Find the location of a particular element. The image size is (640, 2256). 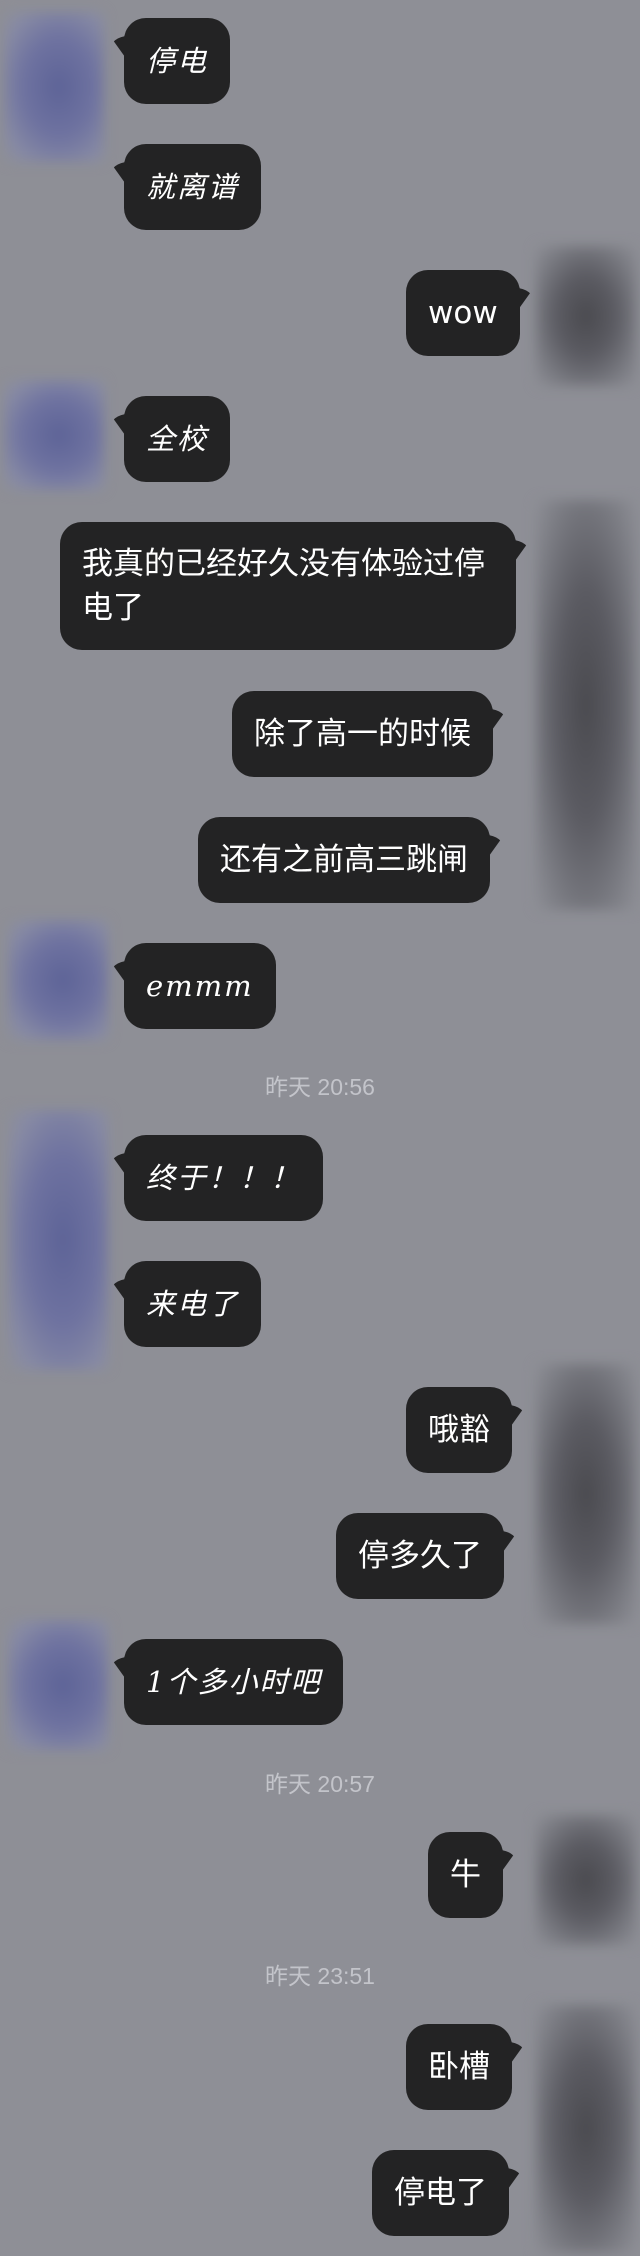

message-bubble-sent: 停电了 is located at coordinates (440, 2193).